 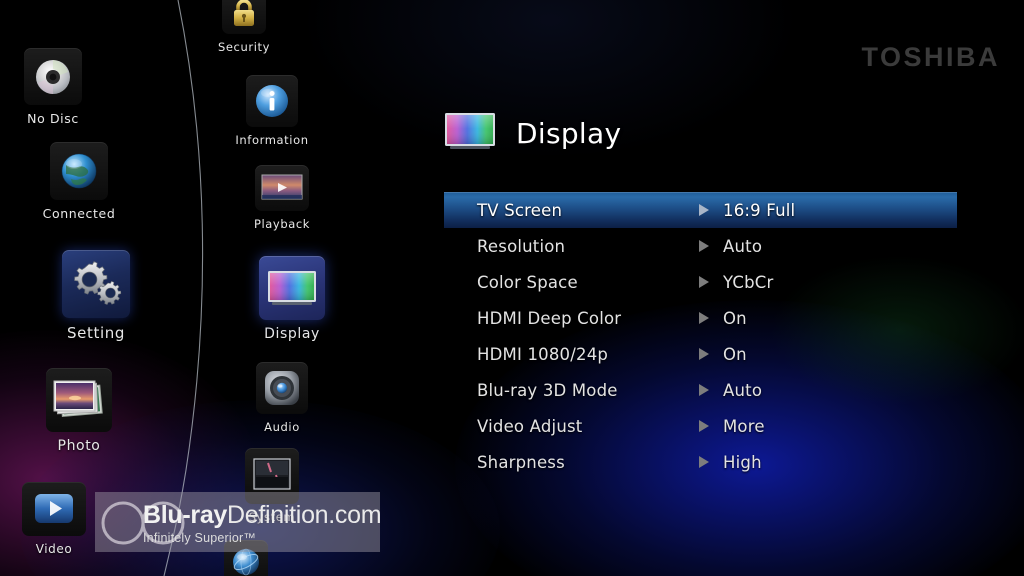 I want to click on settings-row-value: 16:9 Full, so click(x=759, y=210).